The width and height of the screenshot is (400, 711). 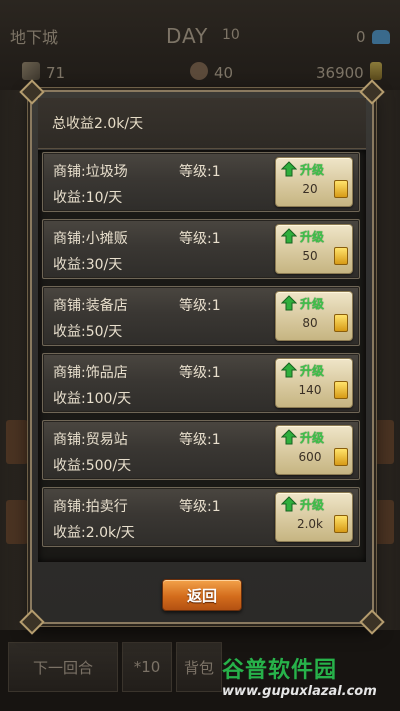 I want to click on site-watermark: 谷普软件园 www.gupuxlazal.com, so click(x=308, y=678).